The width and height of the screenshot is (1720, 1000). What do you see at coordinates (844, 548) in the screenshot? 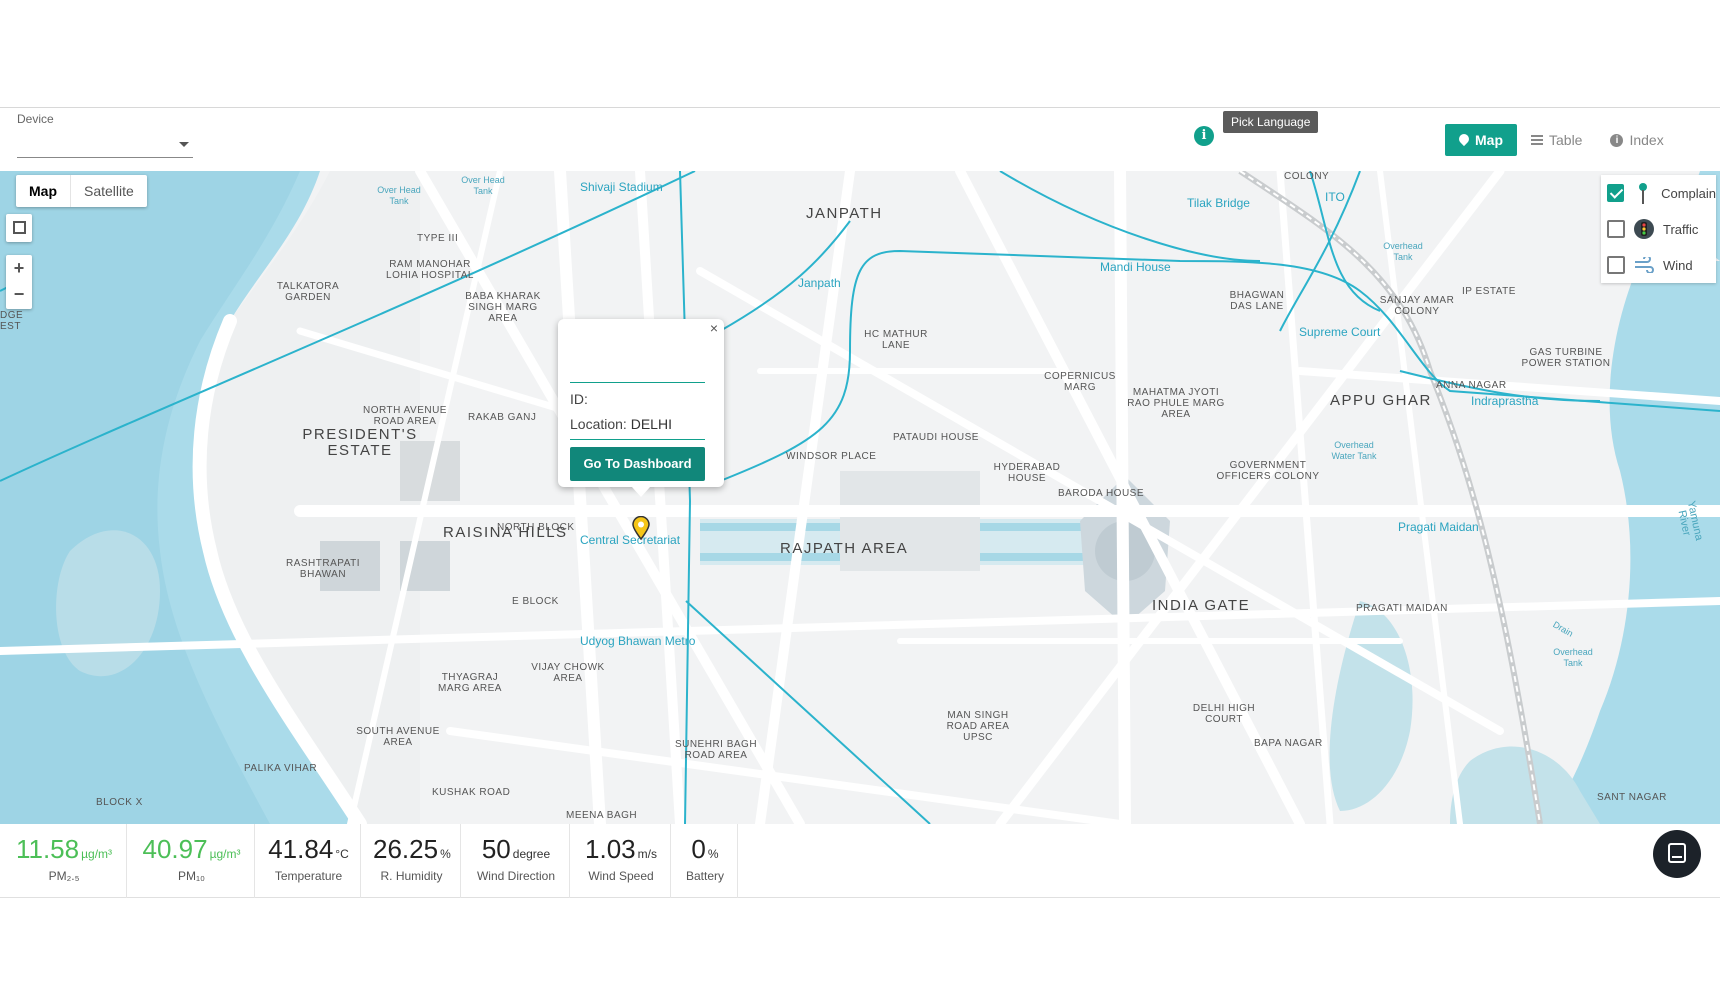
I see `label-rajpath-area: RAJPATH AREA` at bounding box center [844, 548].